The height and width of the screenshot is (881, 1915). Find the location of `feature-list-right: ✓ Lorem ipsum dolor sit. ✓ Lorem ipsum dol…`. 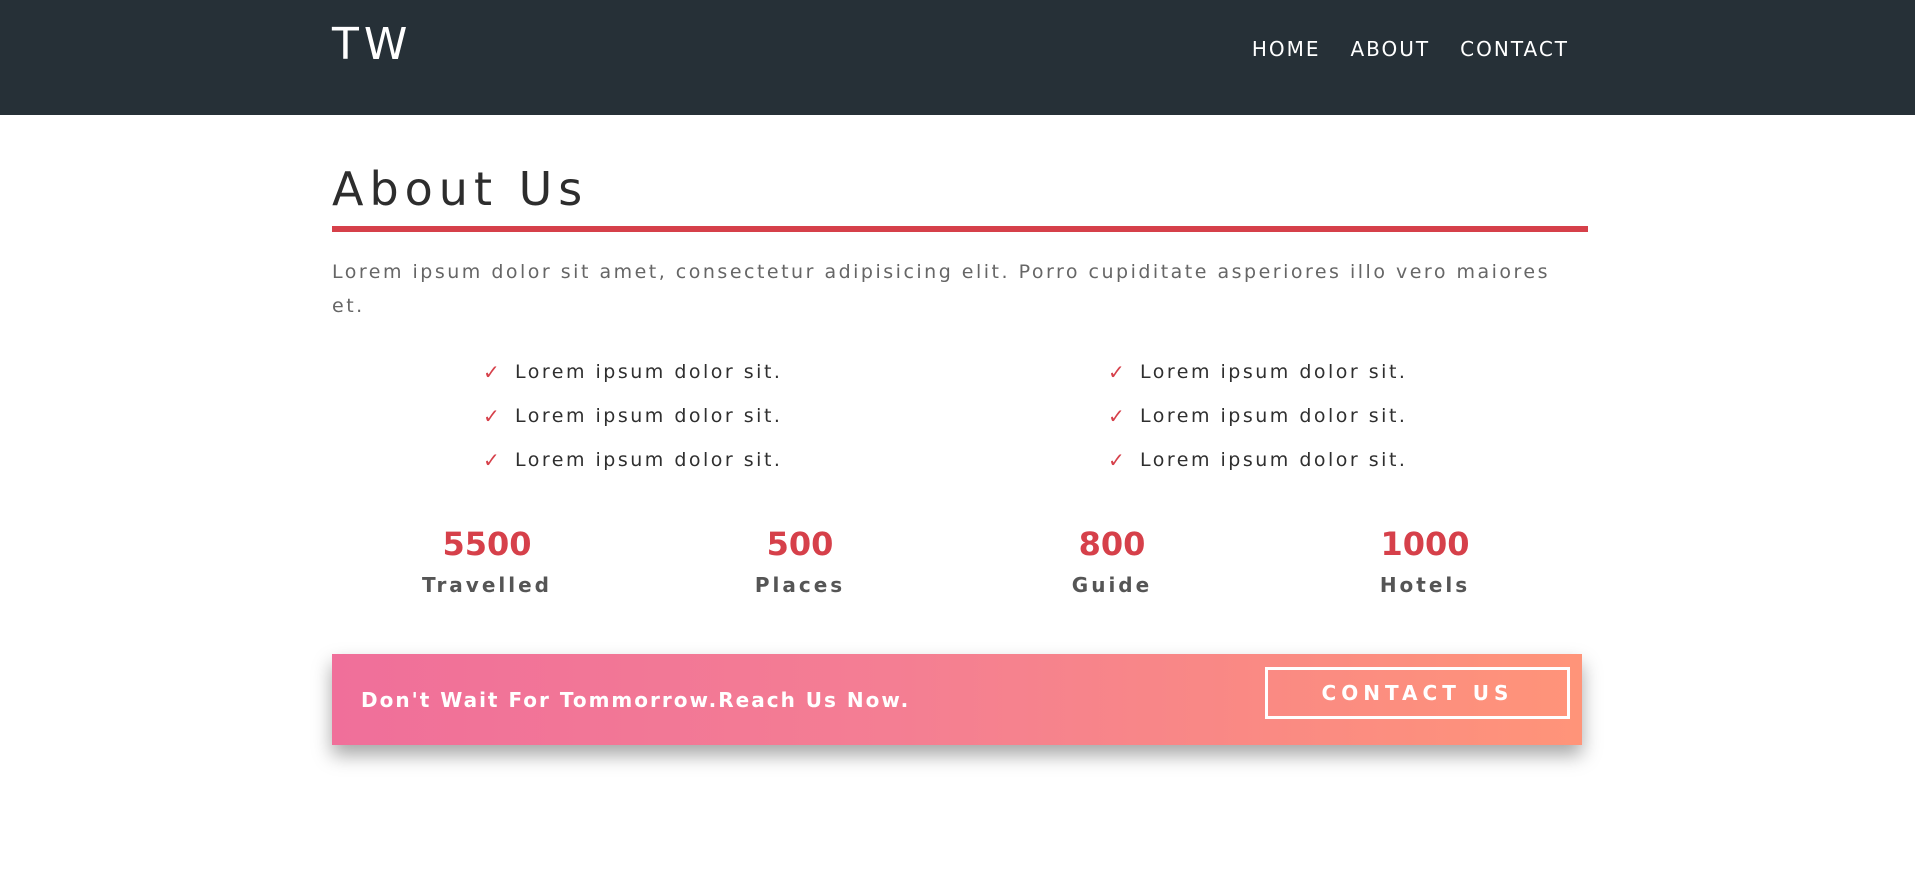

feature-list-right: ✓ Lorem ipsum dolor sit. ✓ Lorem ipsum dol… is located at coordinates (1257, 416).